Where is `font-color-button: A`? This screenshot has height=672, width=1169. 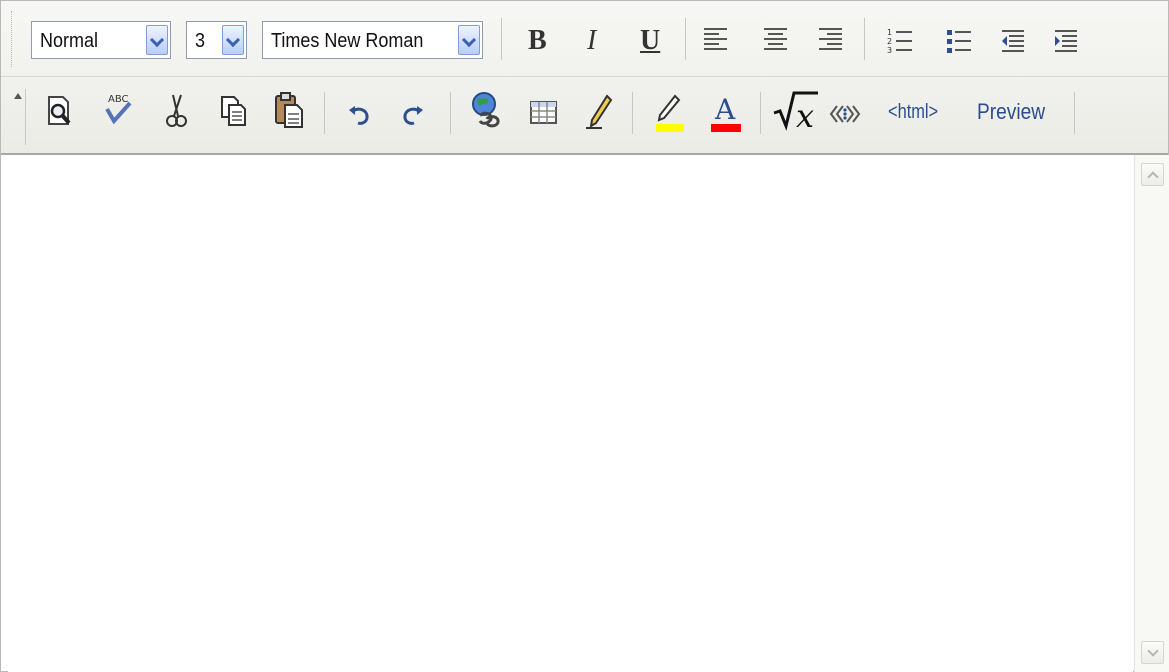
font-color-button: A is located at coordinates (725, 113).